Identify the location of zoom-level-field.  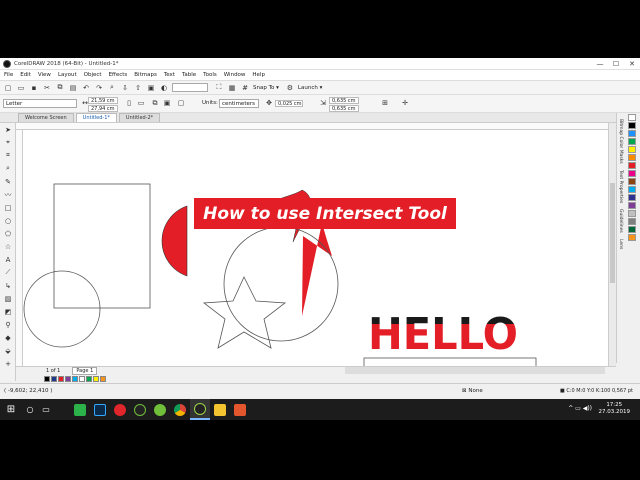
(190, 87).